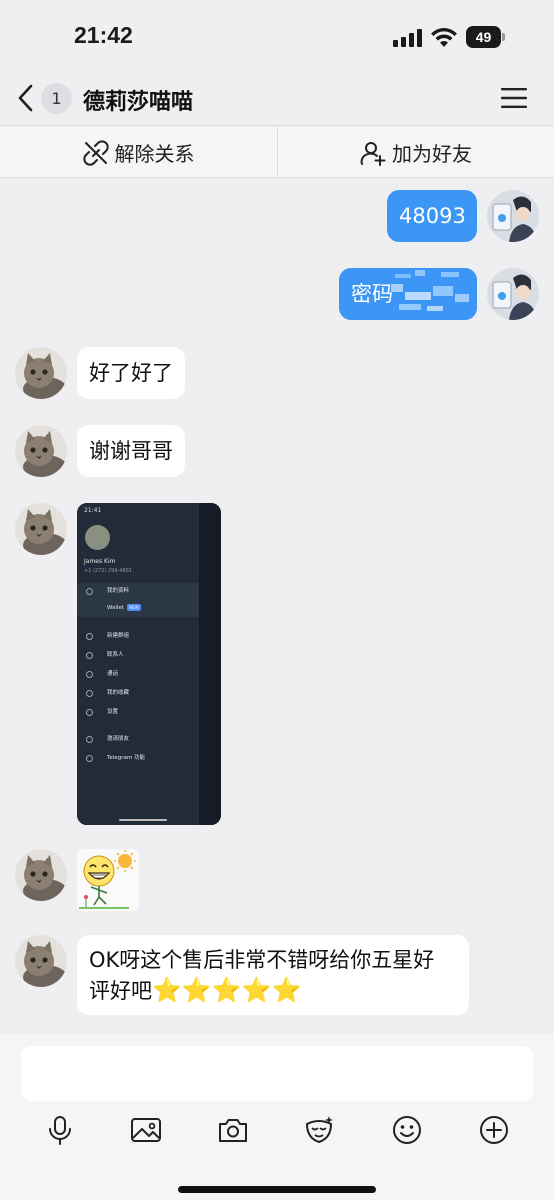 This screenshot has height=1200, width=554. What do you see at coordinates (430, 290) in the screenshot?
I see `redacted-scribble` at bounding box center [430, 290].